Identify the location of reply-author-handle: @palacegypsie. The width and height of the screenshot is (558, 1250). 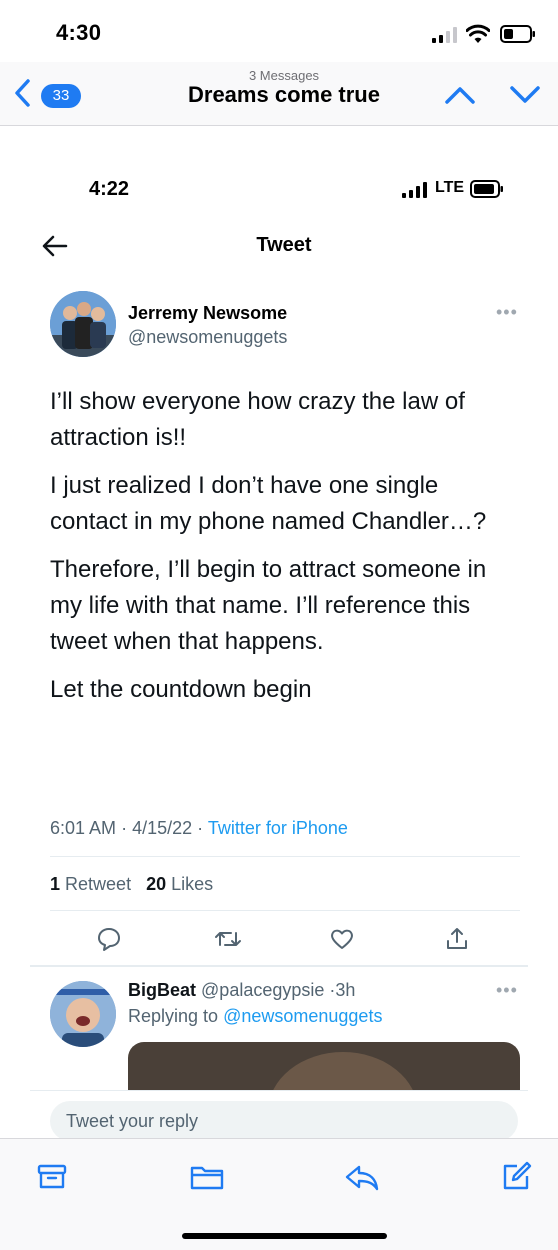
(263, 990).